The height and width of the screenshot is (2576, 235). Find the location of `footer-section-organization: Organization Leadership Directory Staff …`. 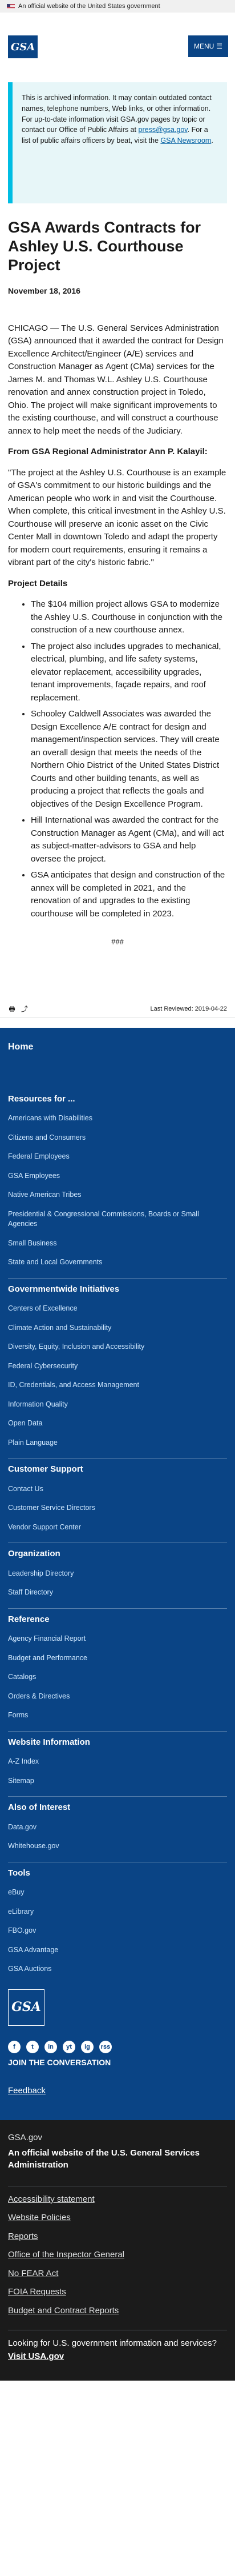

footer-section-organization: Organization Leadership Directory Staff … is located at coordinates (117, 1570).